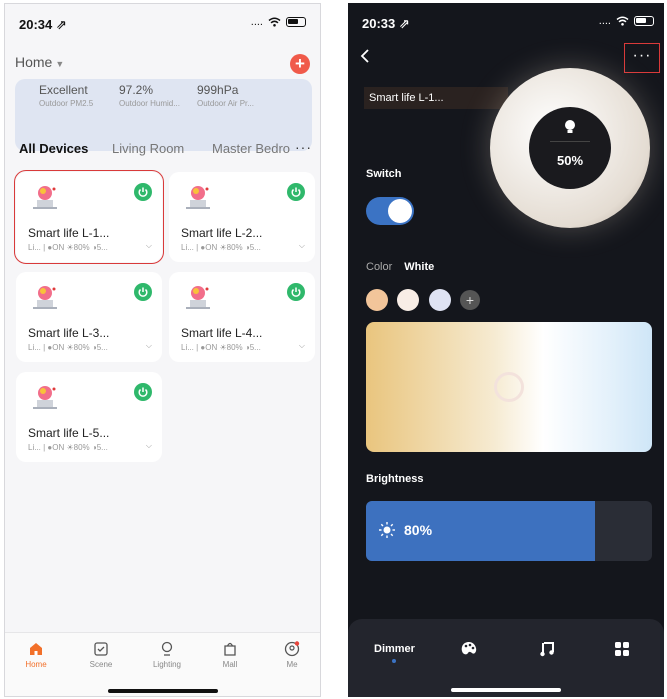 This screenshot has height=699, width=667. I want to click on nav-mall: Mall, so click(230, 655).